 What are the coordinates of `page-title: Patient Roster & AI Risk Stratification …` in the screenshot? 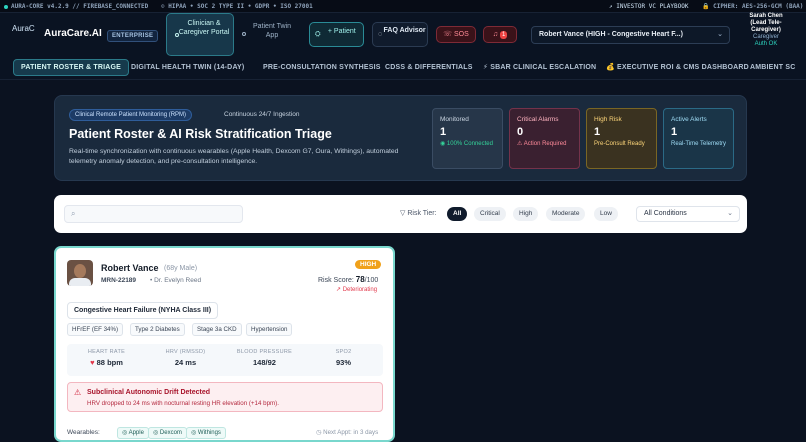 It's located at (200, 134).